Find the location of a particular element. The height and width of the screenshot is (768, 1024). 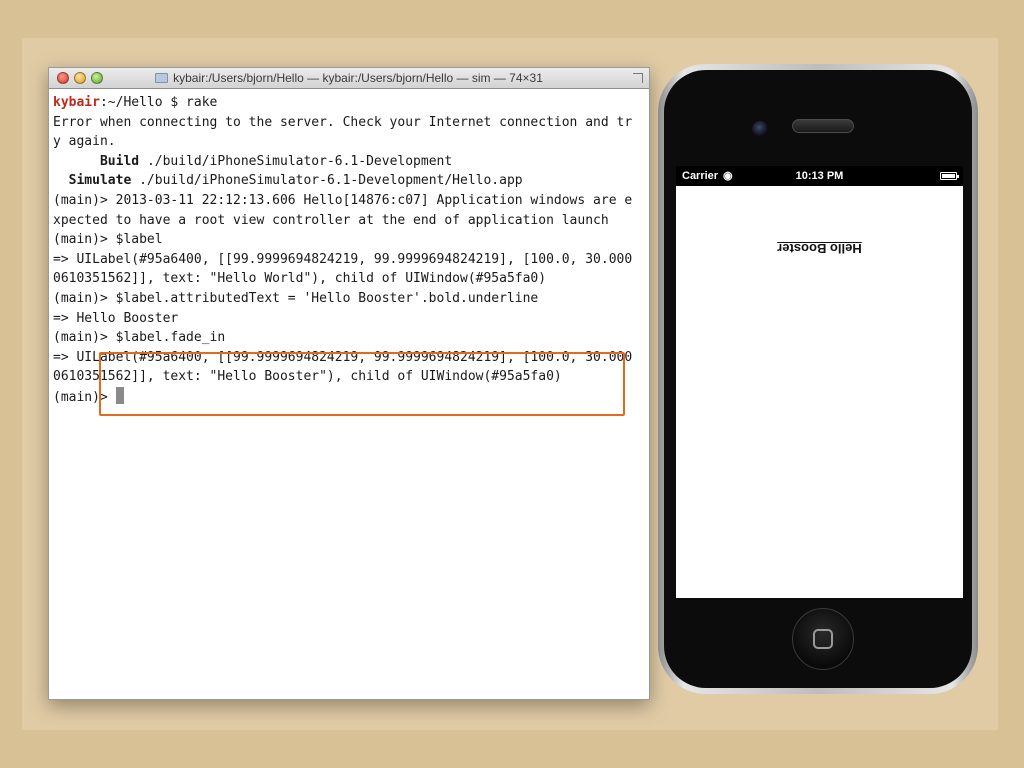

simulate-label: Simulate is located at coordinates (100, 181).